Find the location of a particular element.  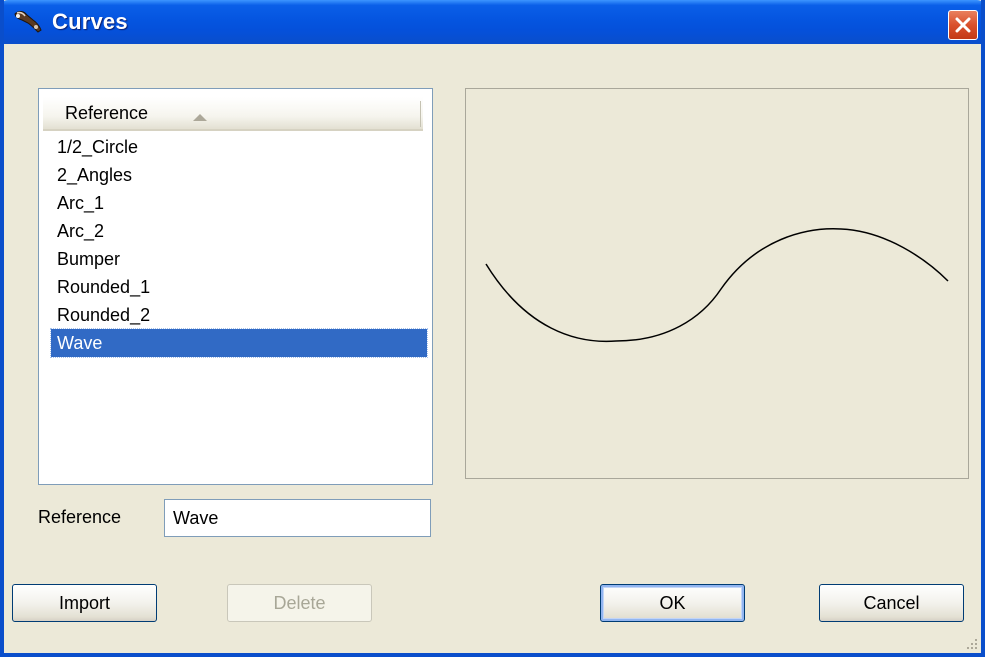

cancel-button: Cancel is located at coordinates (891, 603).